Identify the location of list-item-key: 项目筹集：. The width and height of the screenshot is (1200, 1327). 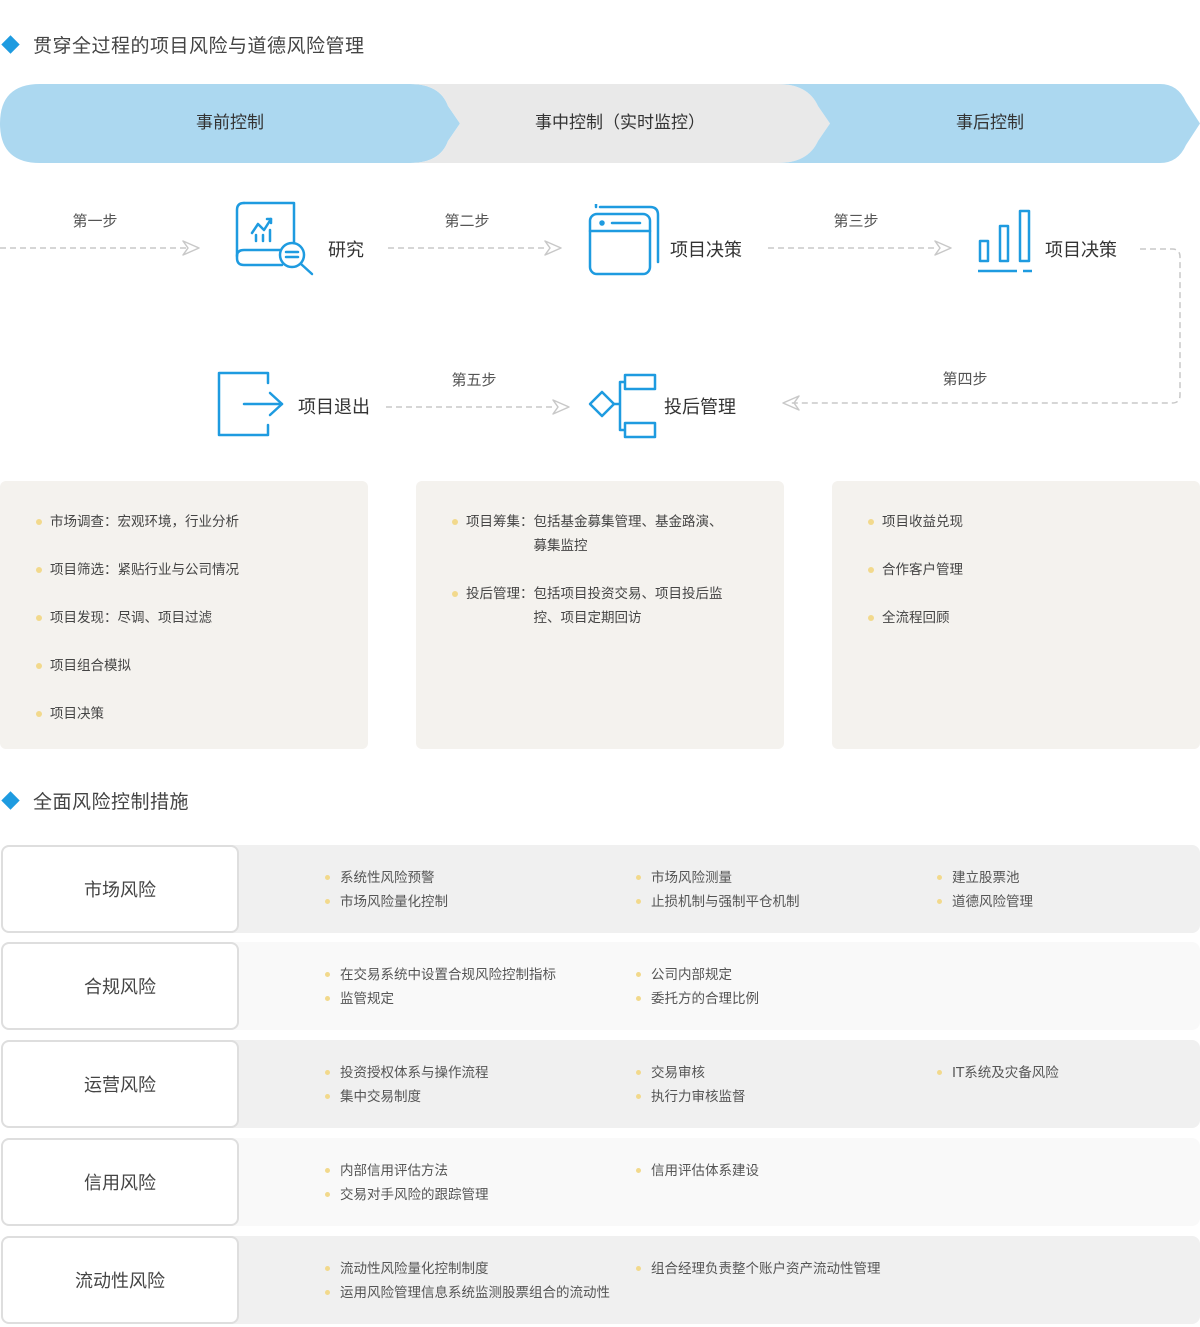
(500, 522).